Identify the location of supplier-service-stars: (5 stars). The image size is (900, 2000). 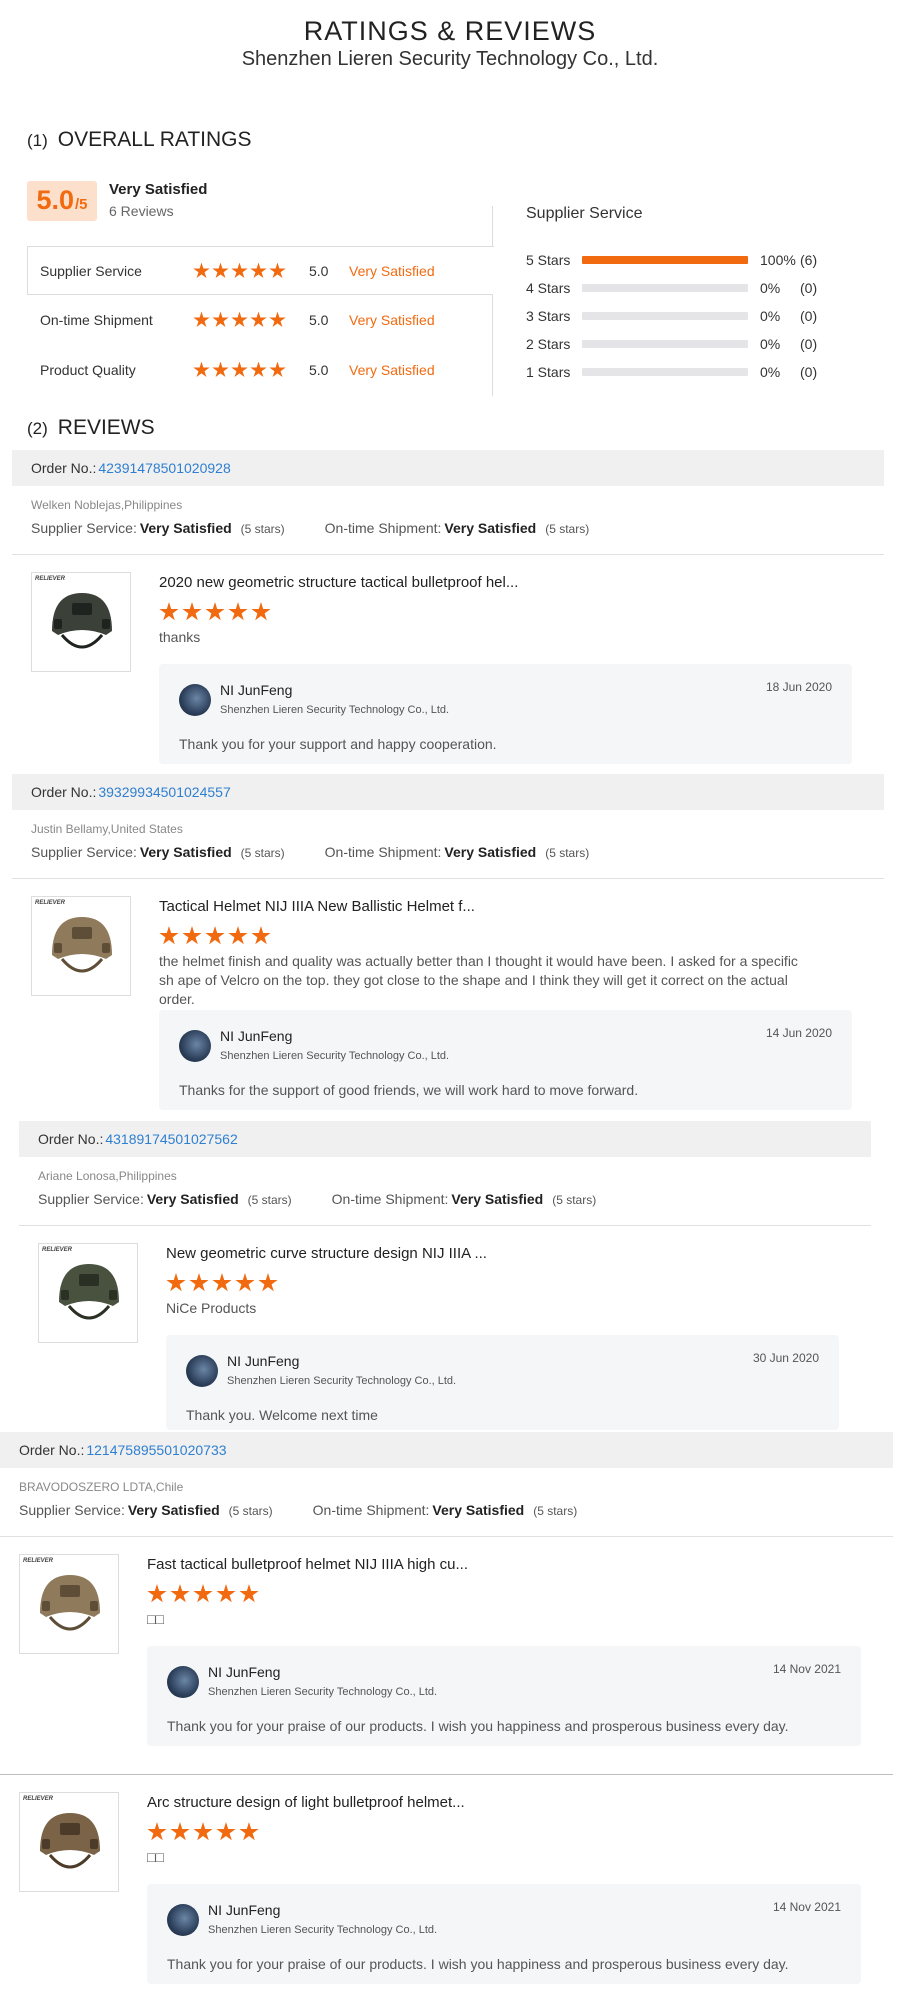
(269, 1200).